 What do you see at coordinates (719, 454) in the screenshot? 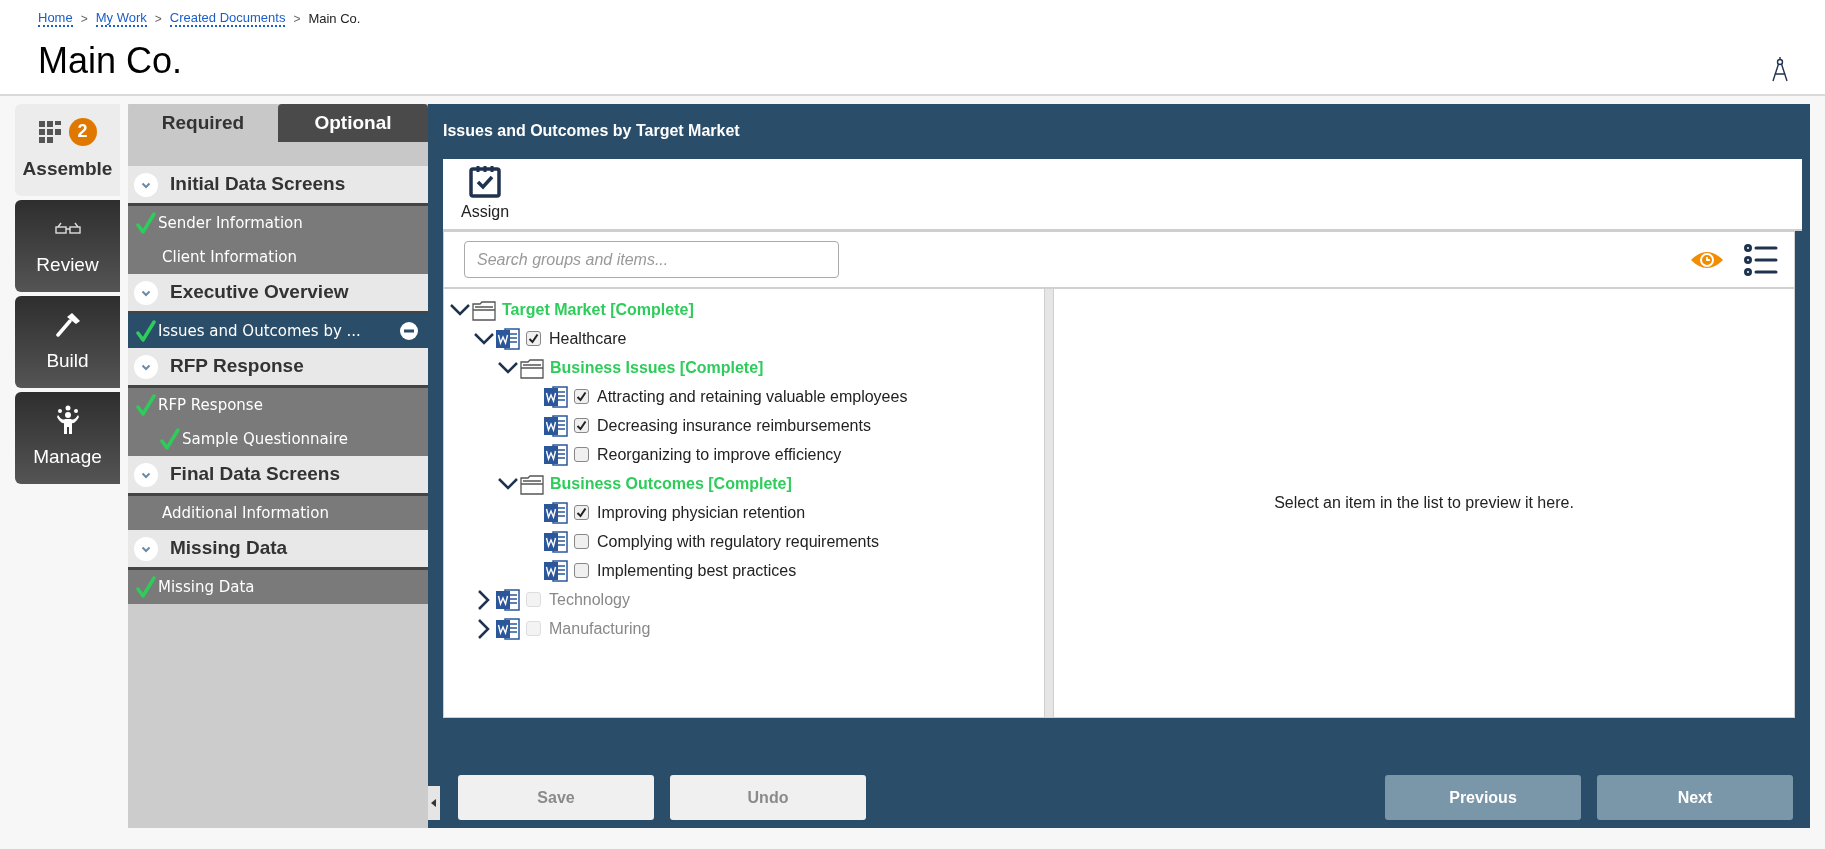
I see `item-label: Reorganizing to improve efficiency` at bounding box center [719, 454].